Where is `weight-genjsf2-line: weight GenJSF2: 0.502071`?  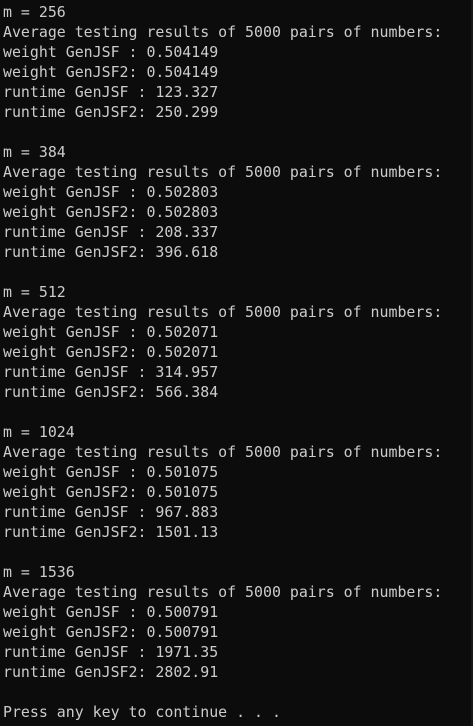 weight-genjsf2-line: weight GenJSF2: 0.502071 is located at coordinates (111, 352).